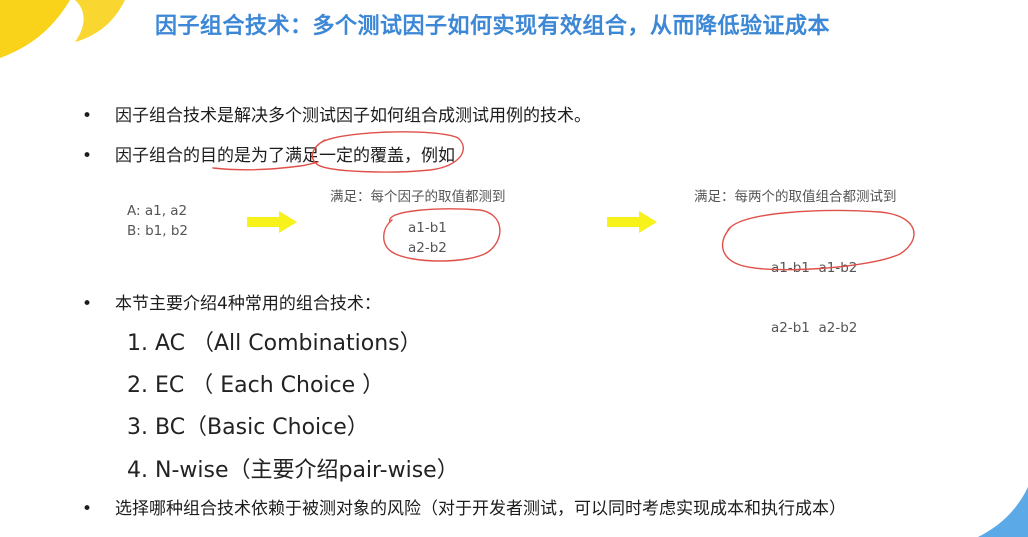 The height and width of the screenshot is (537, 1028). I want to click on corner-decoration, so click(62, 29).